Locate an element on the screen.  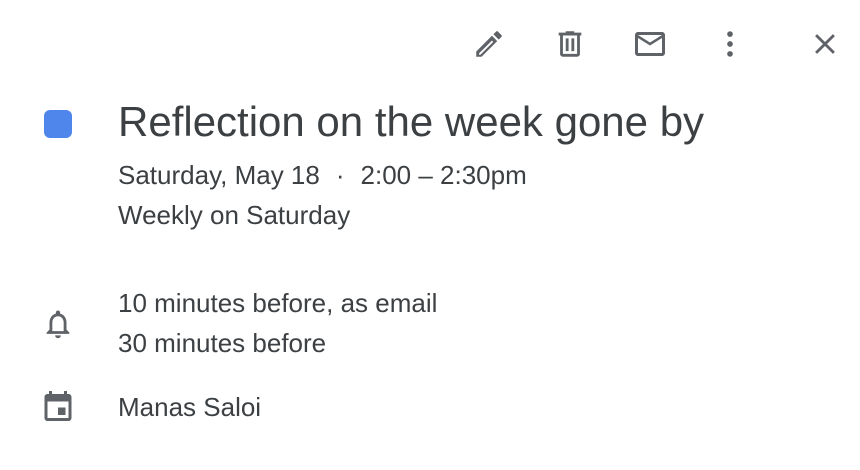
delete-event-button is located at coordinates (570, 44).